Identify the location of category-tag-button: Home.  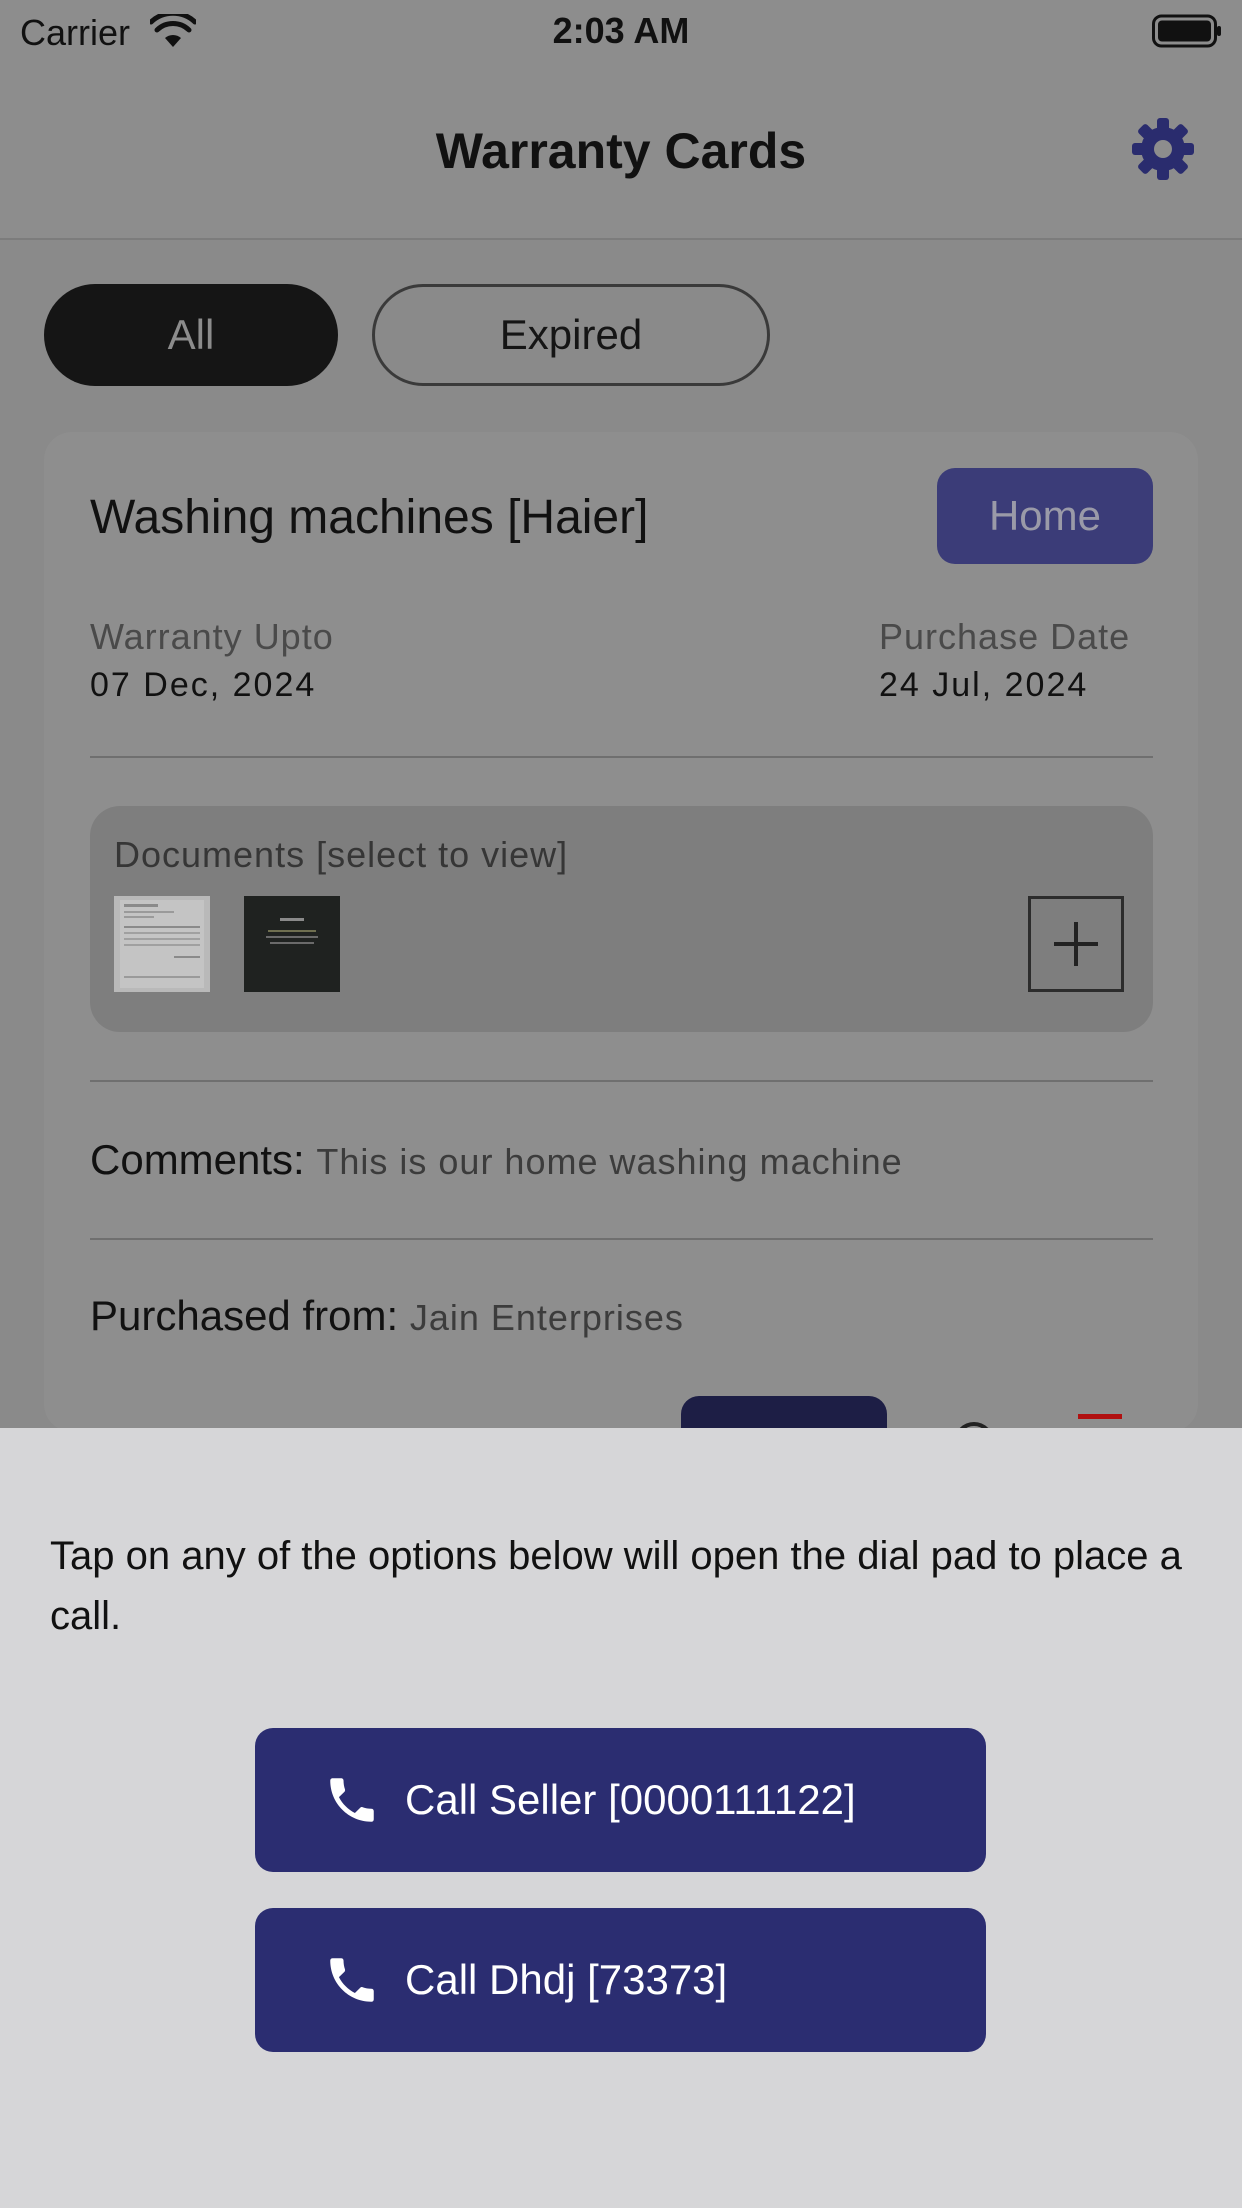
(1045, 516).